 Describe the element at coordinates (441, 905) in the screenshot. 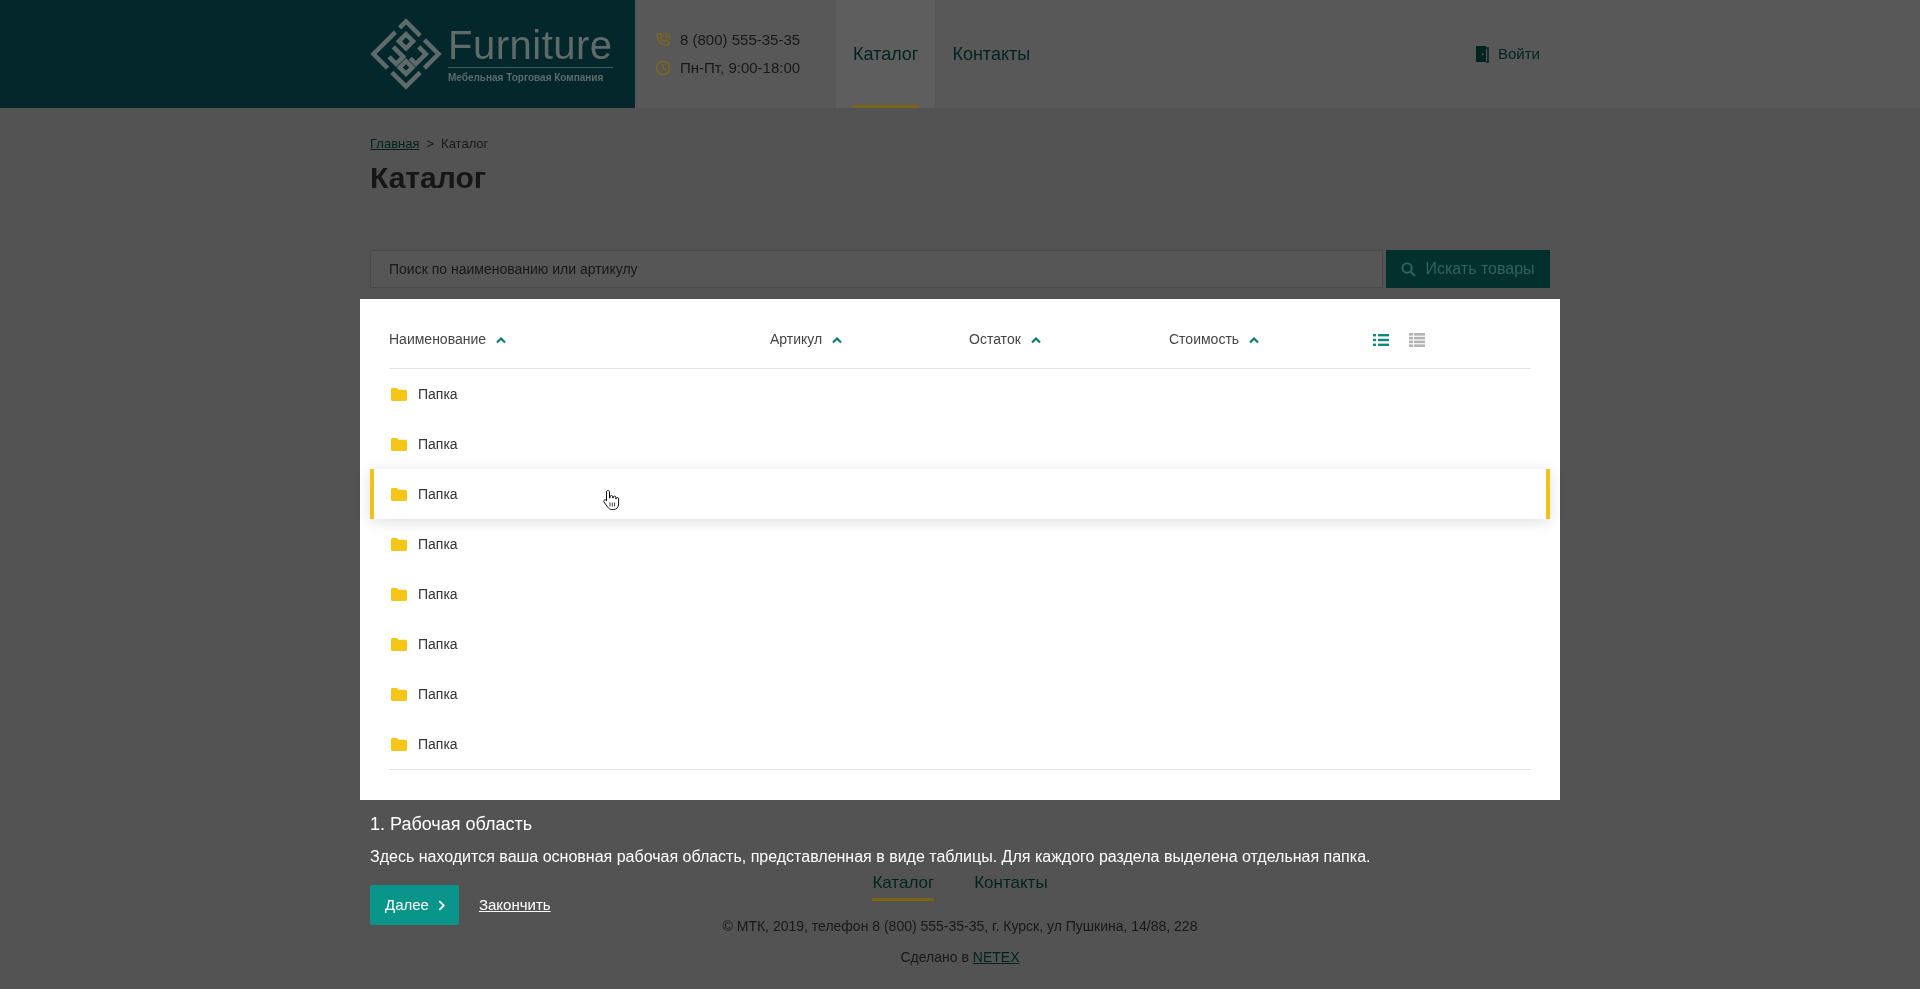

I see `chevron-right-icon` at that location.